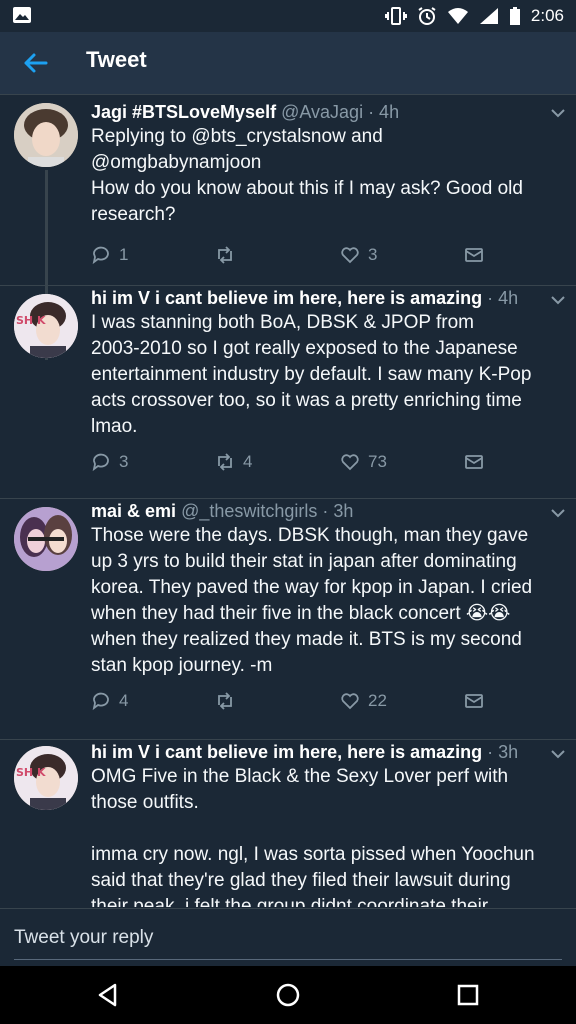 The height and width of the screenshot is (1024, 576). I want to click on reply-count: 4, so click(124, 700).